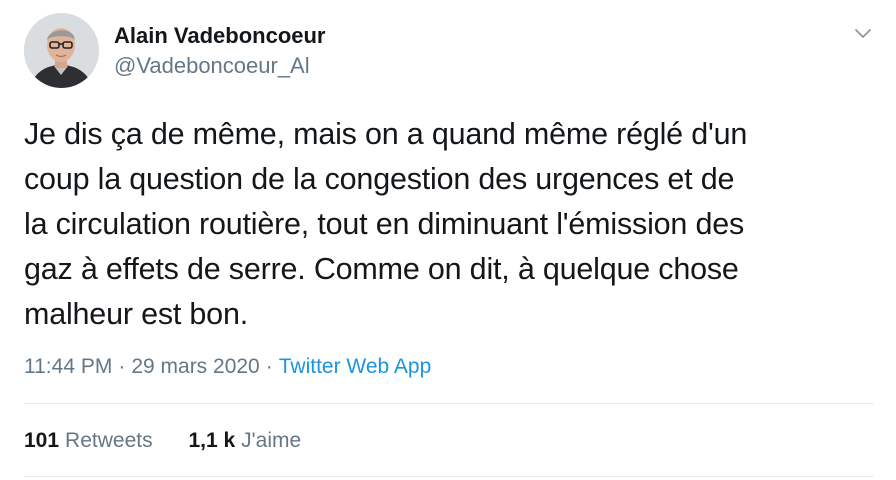 The height and width of the screenshot is (480, 896). I want to click on tweet-date: 29 mars 2020, so click(195, 366).